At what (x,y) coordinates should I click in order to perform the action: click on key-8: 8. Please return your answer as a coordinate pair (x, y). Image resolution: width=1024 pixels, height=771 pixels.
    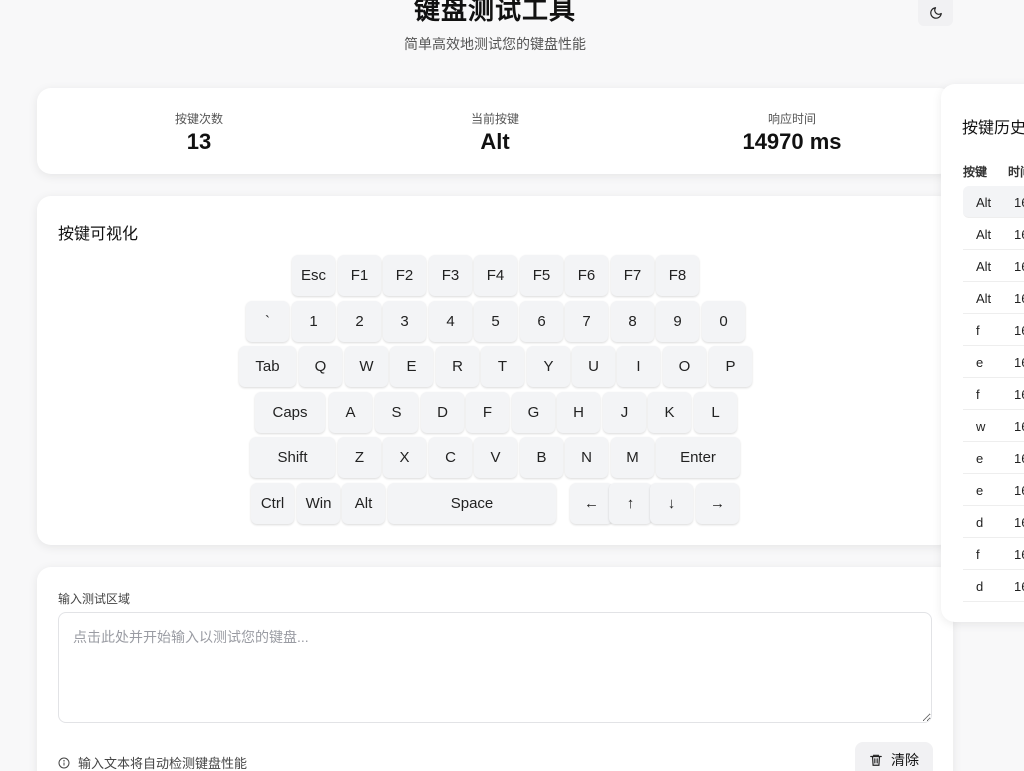
    Looking at the image, I should click on (632, 321).